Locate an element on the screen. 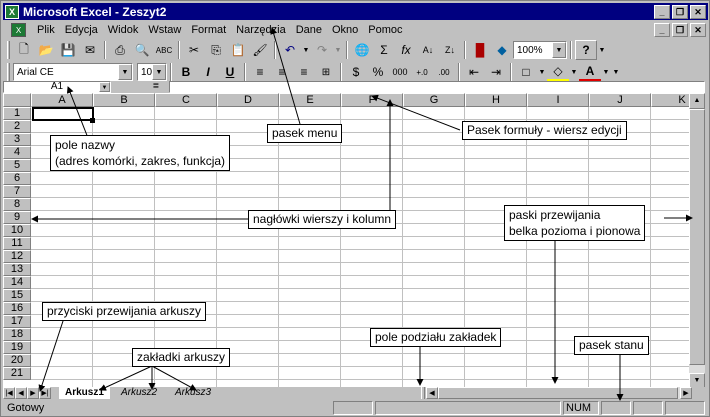  hyperlink-icon: 🌐 is located at coordinates (362, 50).